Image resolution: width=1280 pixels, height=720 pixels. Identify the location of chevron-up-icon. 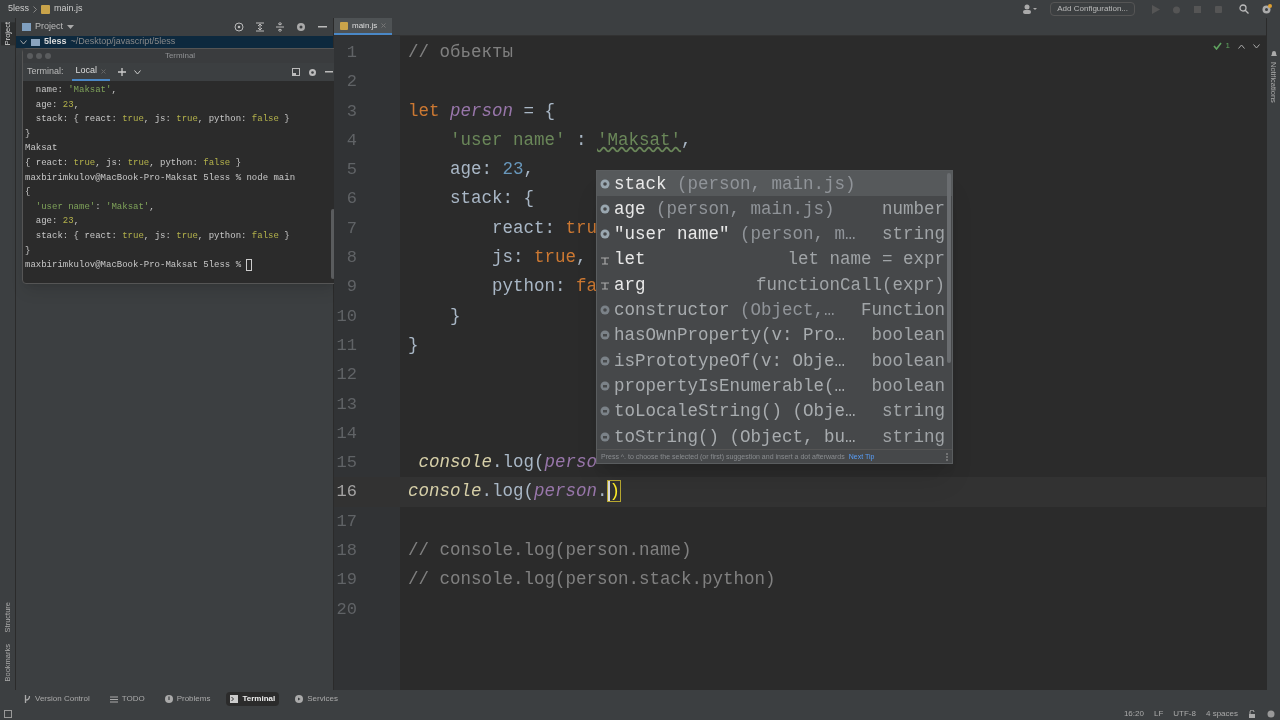
(1241, 46).